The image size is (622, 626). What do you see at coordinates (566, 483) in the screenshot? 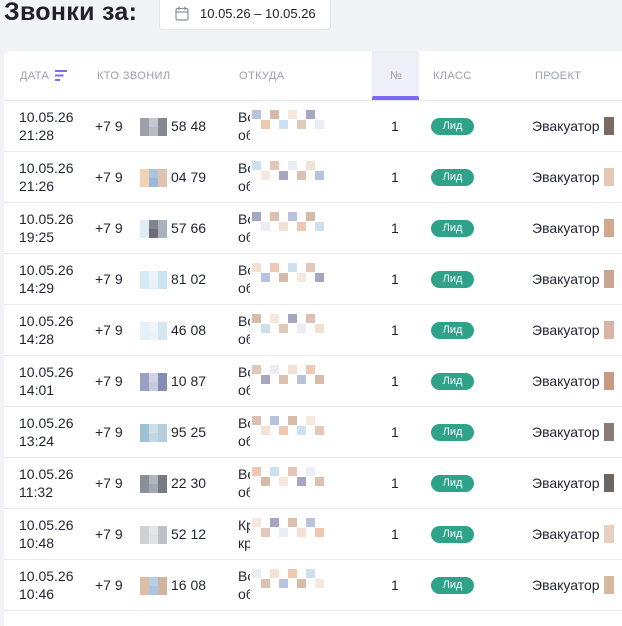
I see `project-name: Эвакуатор` at bounding box center [566, 483].